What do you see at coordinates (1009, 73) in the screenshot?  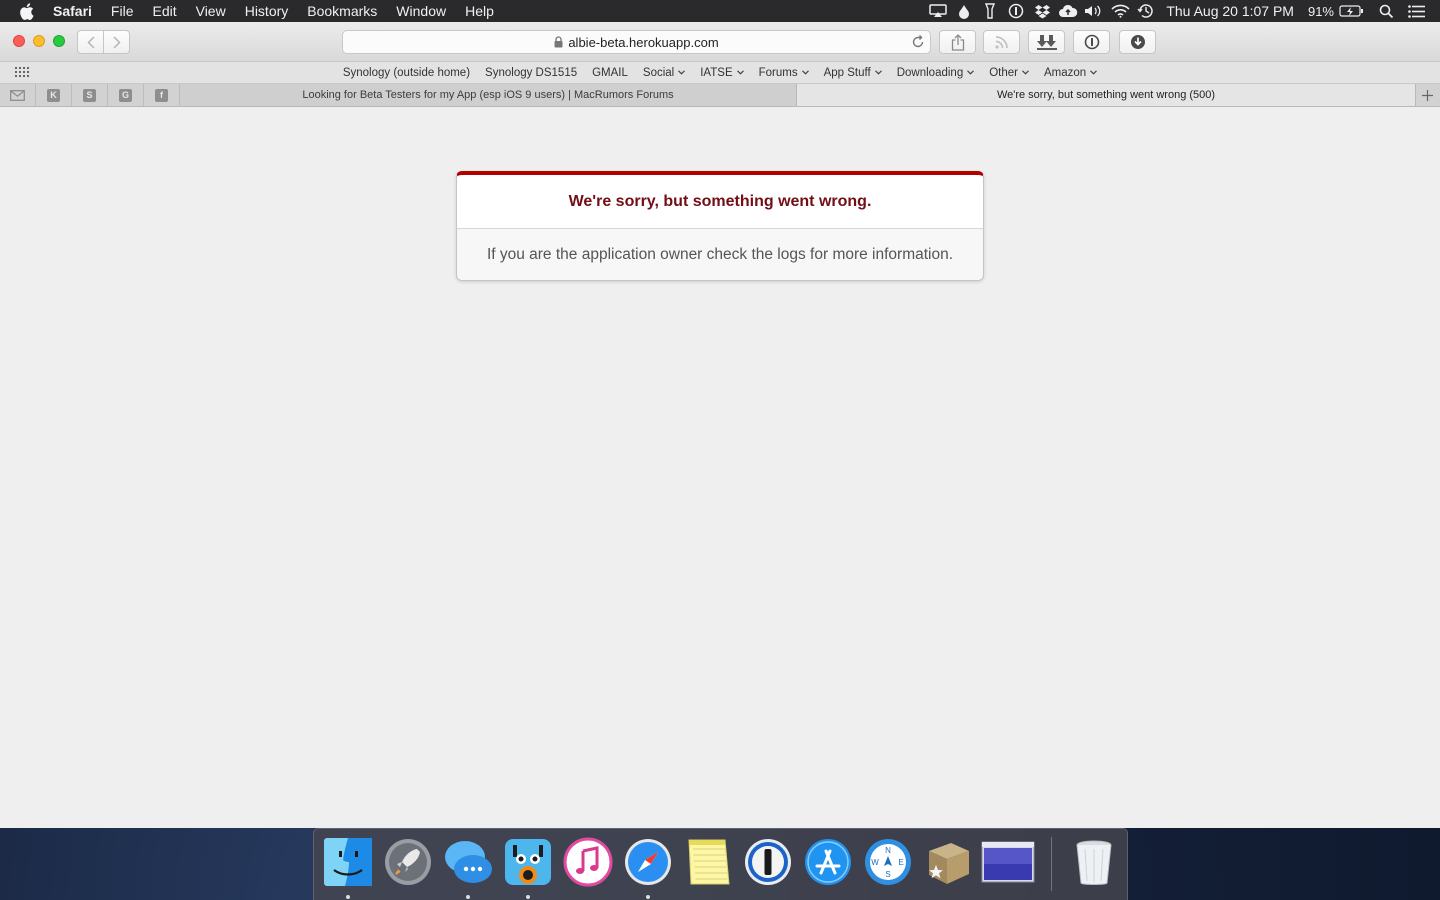 I see `favorite-folder-other: Other` at bounding box center [1009, 73].